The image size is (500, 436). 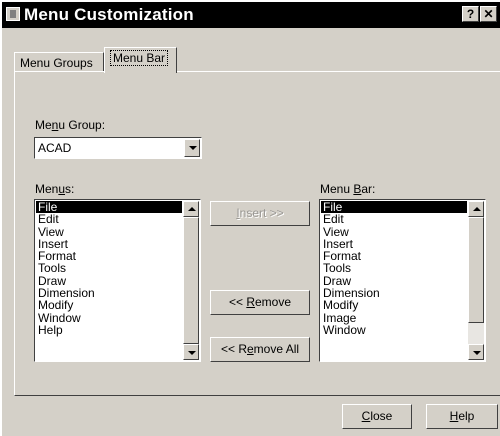 I want to click on menu-group-label: Menu Group:, so click(x=70, y=125).